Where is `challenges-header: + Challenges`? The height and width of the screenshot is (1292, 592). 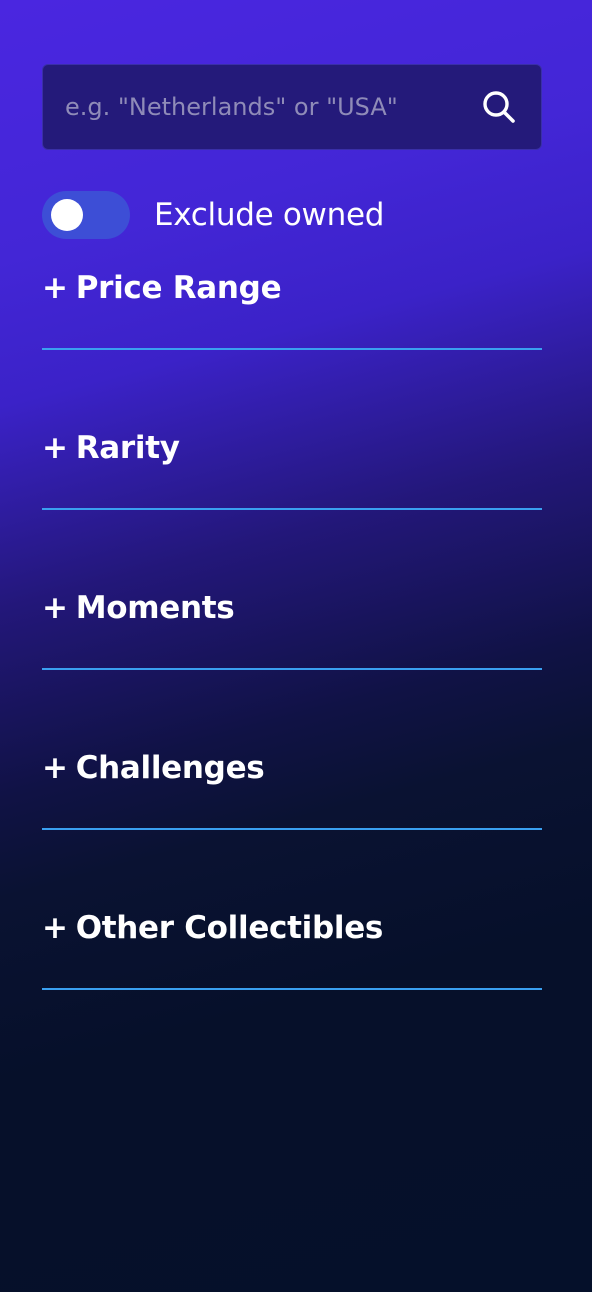 challenges-header: + Challenges is located at coordinates (153, 768).